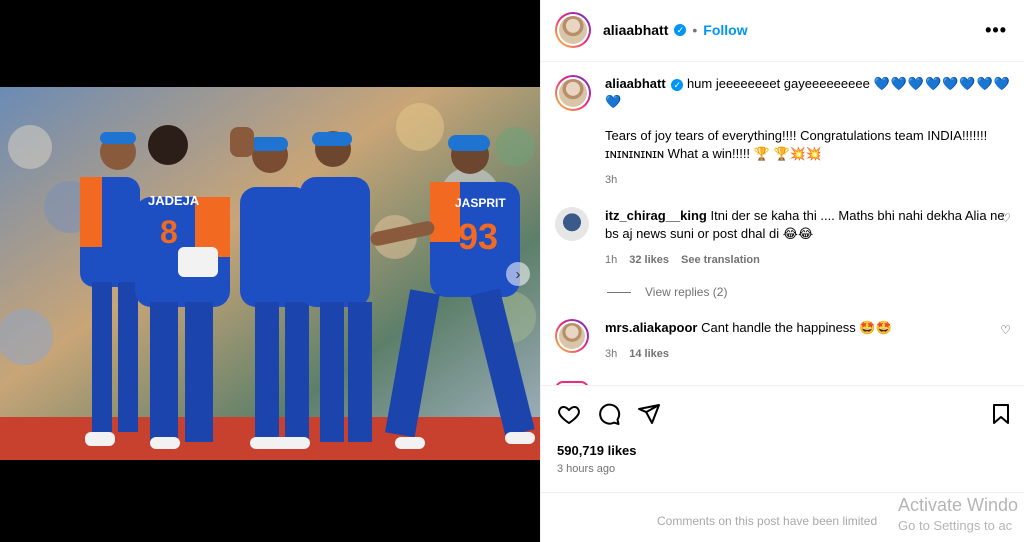  Describe the element at coordinates (651, 327) in the screenshot. I see `comment-username: mrs.aliakapoor` at that location.